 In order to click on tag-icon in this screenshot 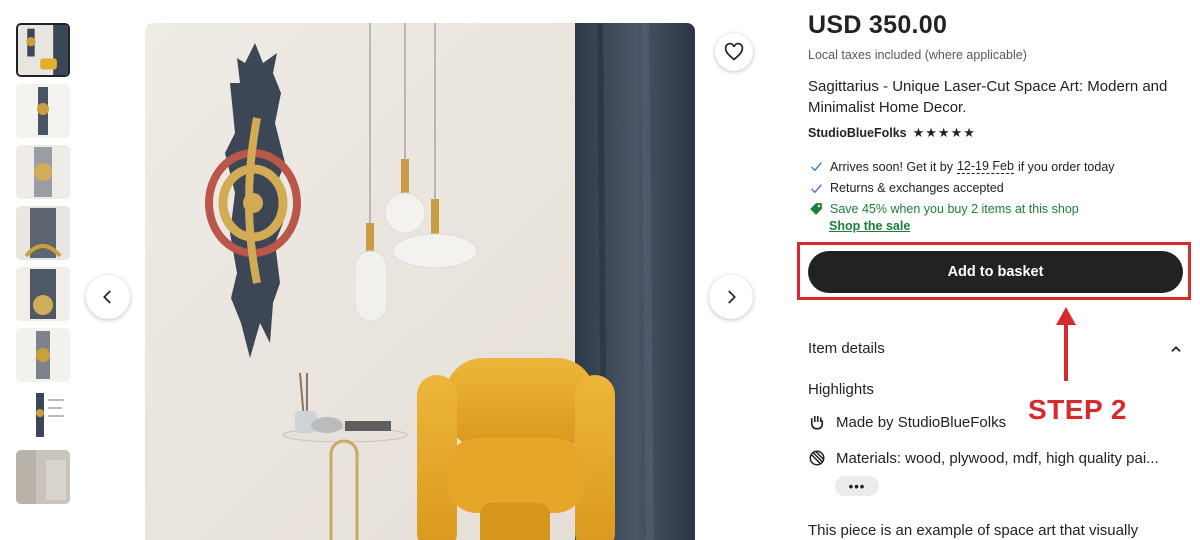, I will do `click(816, 209)`.